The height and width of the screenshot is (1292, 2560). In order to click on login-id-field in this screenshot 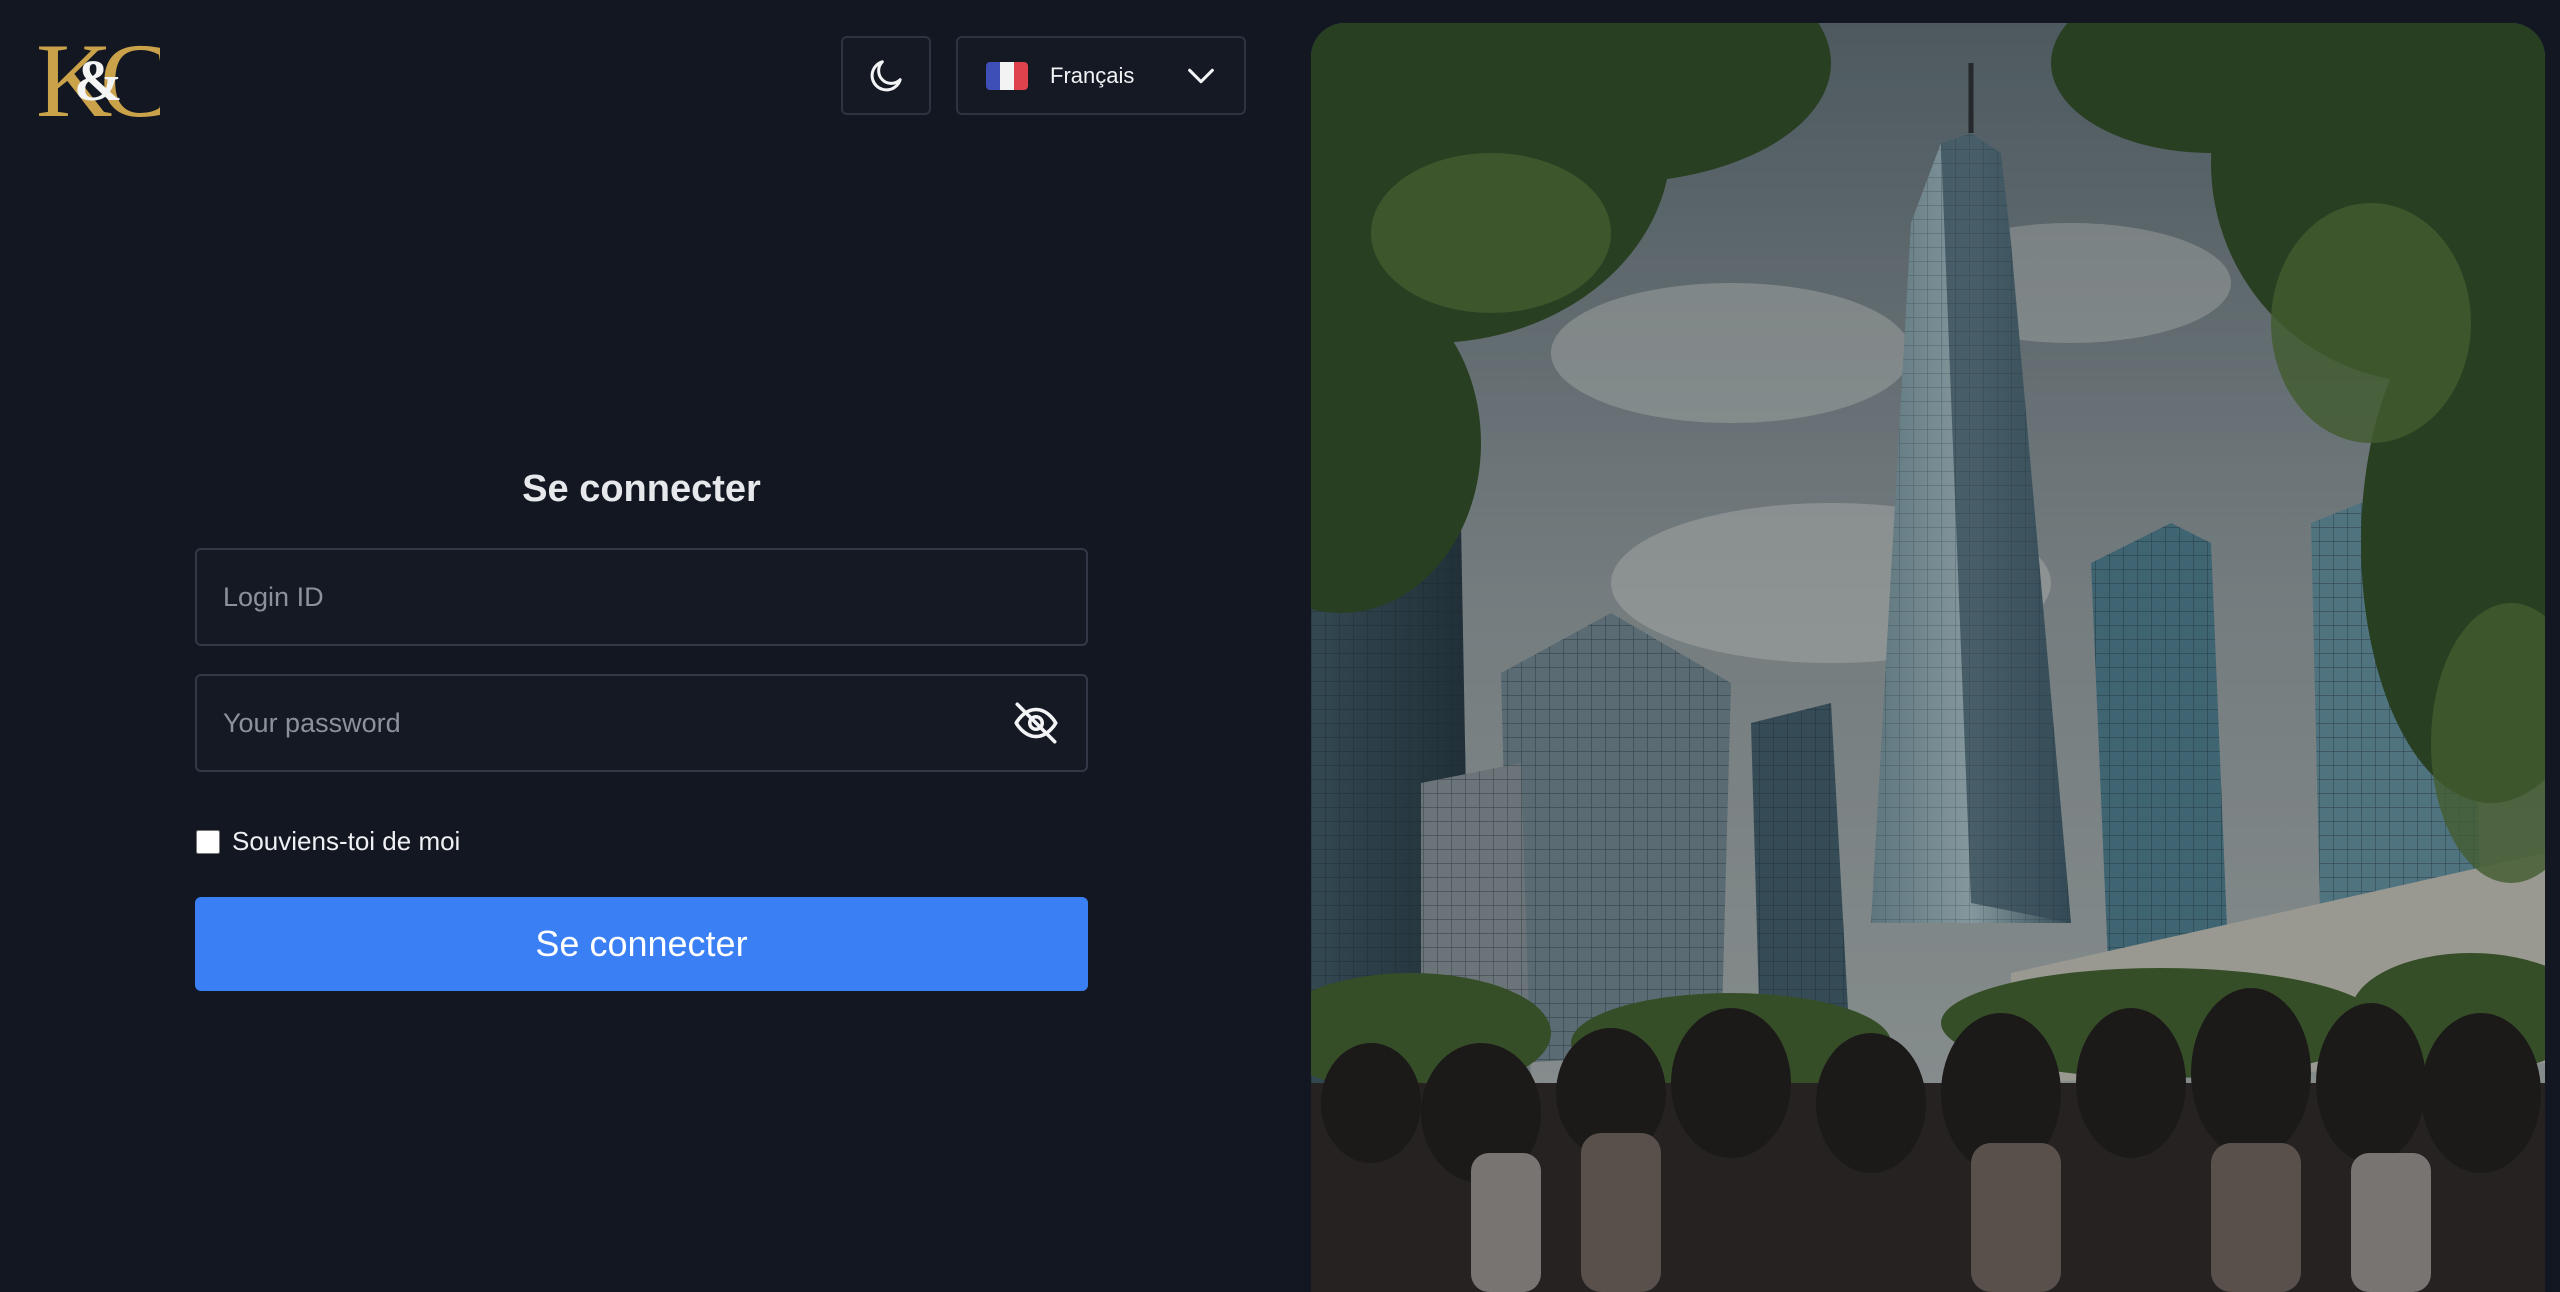, I will do `click(641, 597)`.